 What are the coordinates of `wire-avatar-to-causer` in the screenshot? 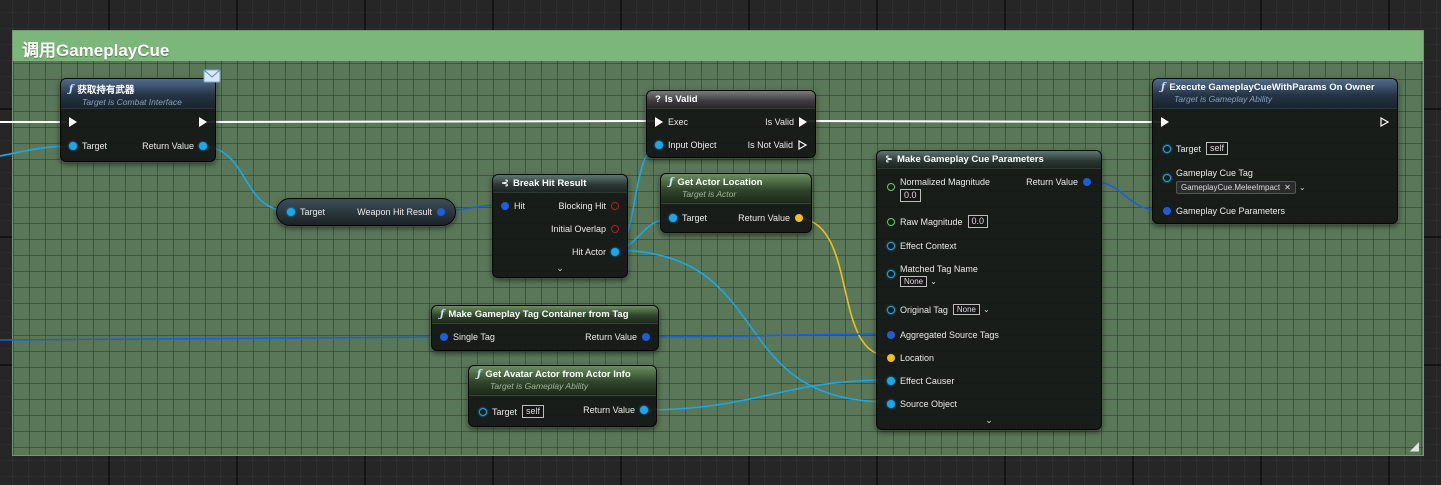 It's located at (764, 395).